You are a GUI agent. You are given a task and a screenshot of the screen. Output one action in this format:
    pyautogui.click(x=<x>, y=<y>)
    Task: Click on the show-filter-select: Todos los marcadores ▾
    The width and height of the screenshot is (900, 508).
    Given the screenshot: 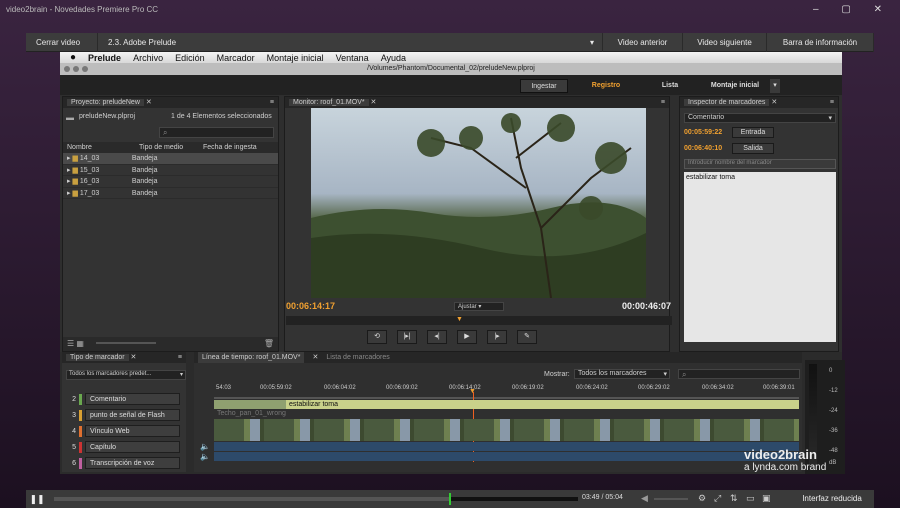 What is the action you would take?
    pyautogui.click(x=622, y=374)
    